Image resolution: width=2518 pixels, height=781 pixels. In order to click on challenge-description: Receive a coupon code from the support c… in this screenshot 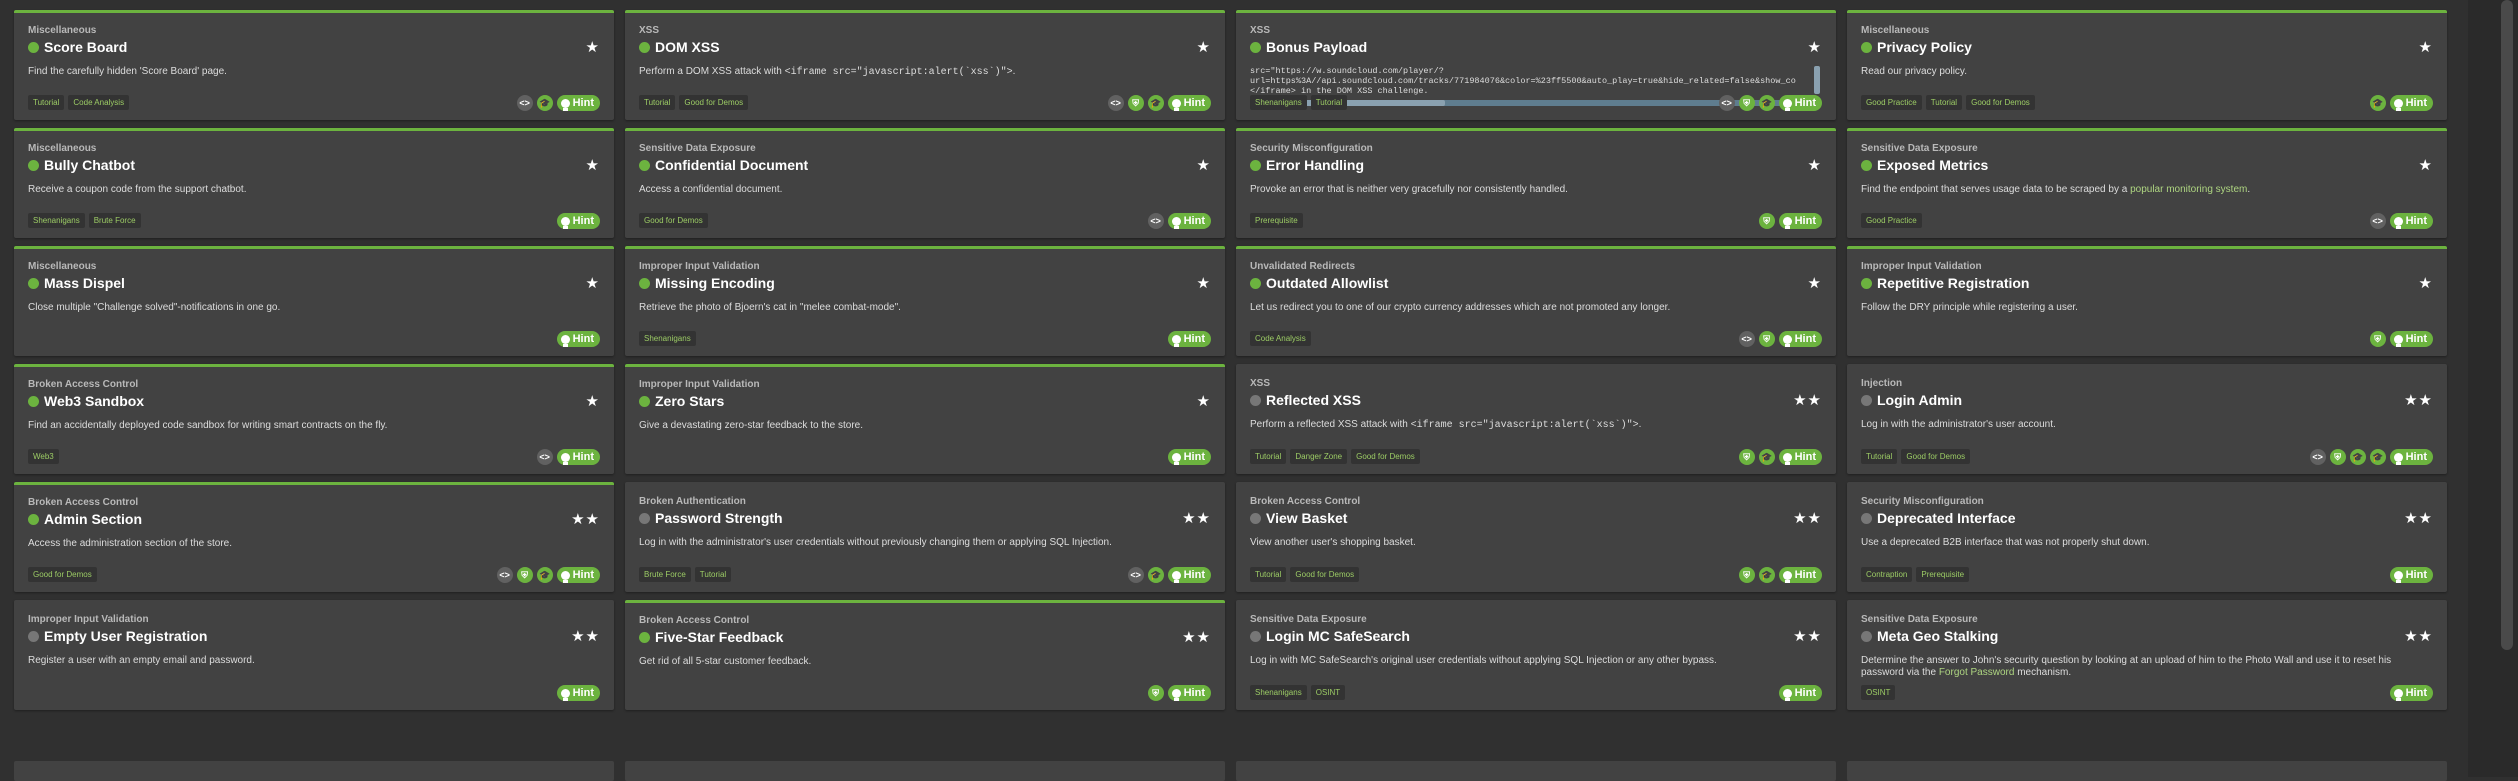, I will do `click(137, 189)`.